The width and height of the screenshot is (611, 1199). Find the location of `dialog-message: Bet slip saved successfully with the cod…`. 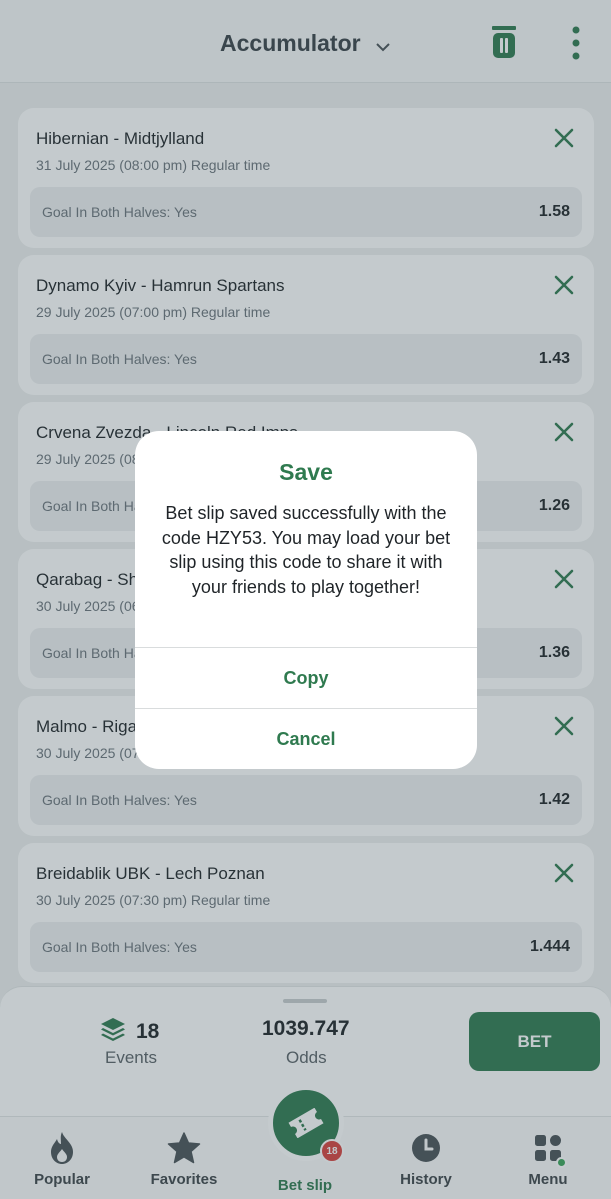

dialog-message: Bet slip saved successfully with the cod… is located at coordinates (306, 550).